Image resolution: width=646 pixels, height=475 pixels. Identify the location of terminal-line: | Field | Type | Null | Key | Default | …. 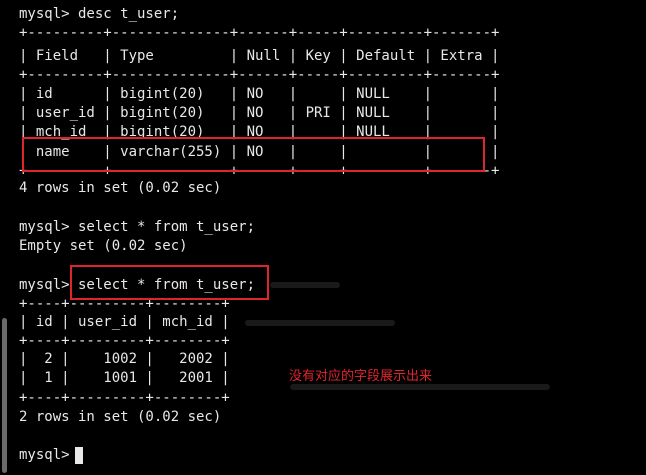
(259, 56).